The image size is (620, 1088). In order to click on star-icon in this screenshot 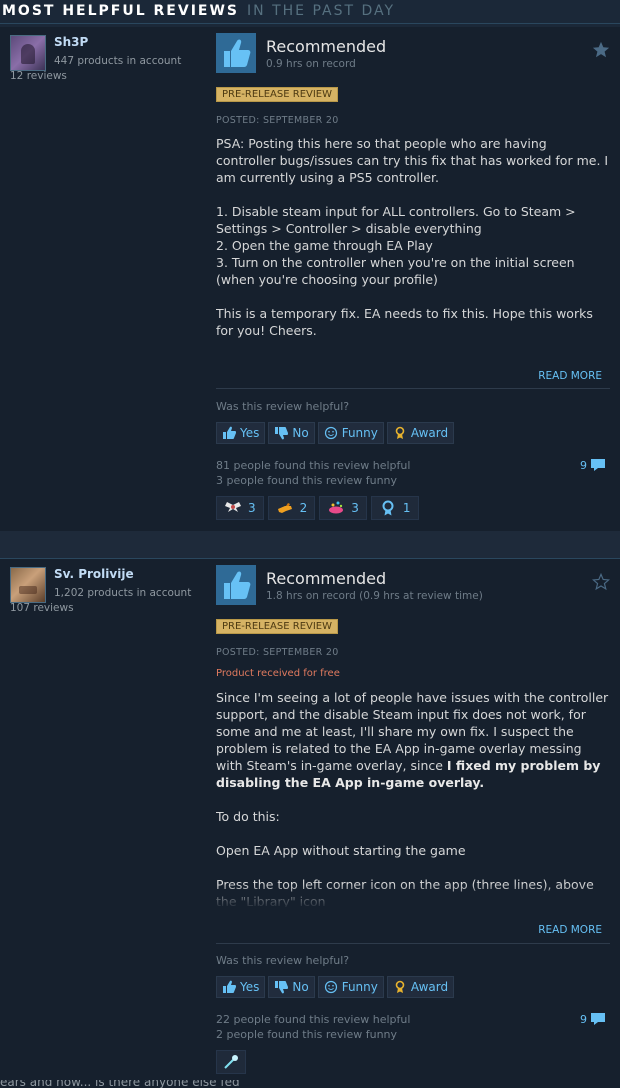, I will do `click(601, 50)`.